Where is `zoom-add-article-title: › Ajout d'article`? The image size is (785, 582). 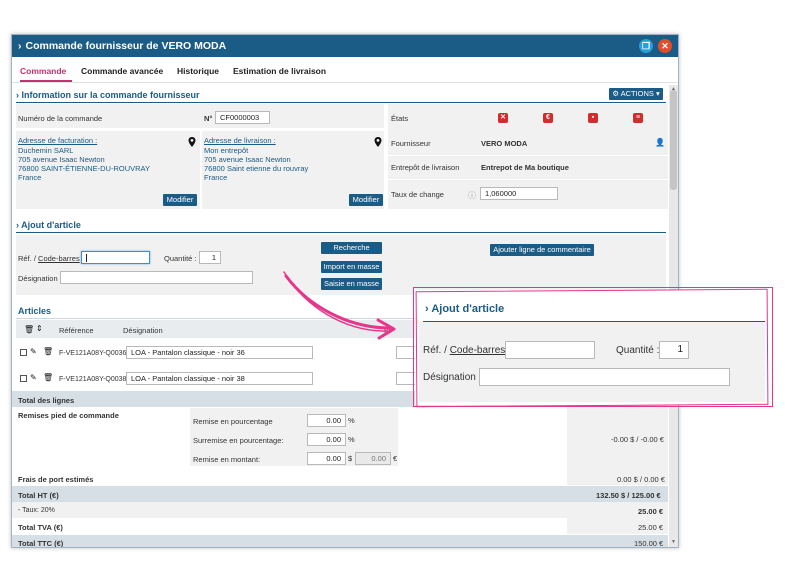
zoom-add-article-title: › Ajout d'article is located at coordinates (464, 309).